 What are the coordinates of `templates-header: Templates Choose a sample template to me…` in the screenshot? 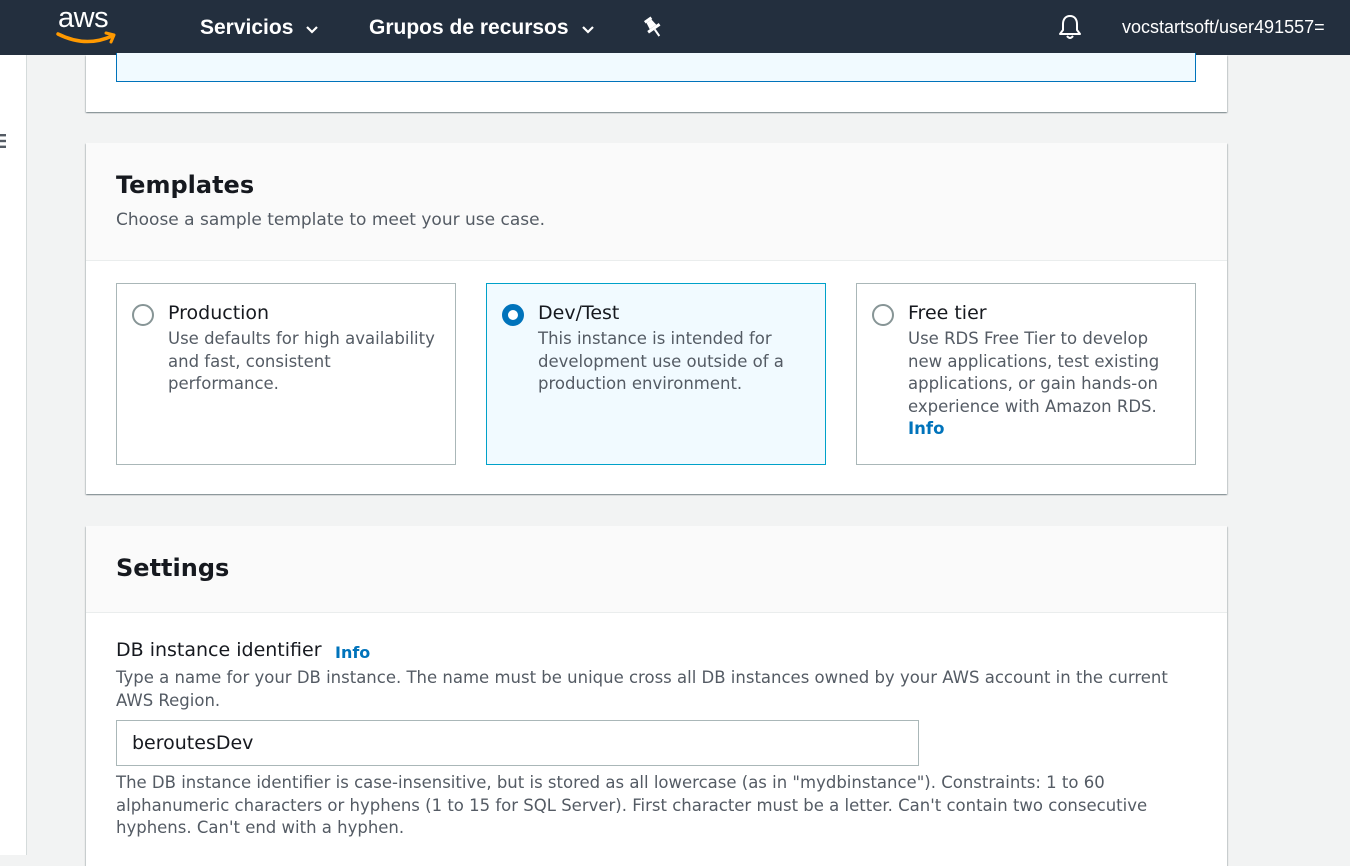 It's located at (656, 202).